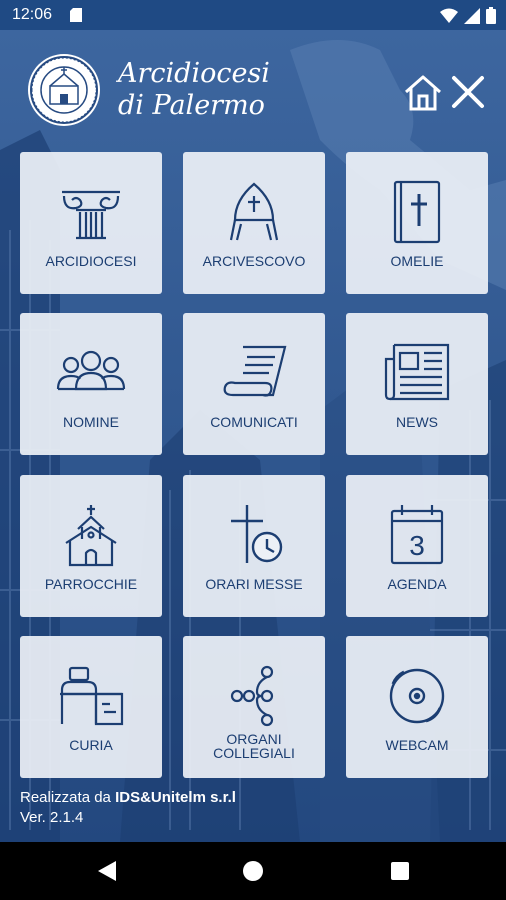 This screenshot has width=506, height=900. Describe the element at coordinates (417, 372) in the screenshot. I see `newspaper-icon` at that location.